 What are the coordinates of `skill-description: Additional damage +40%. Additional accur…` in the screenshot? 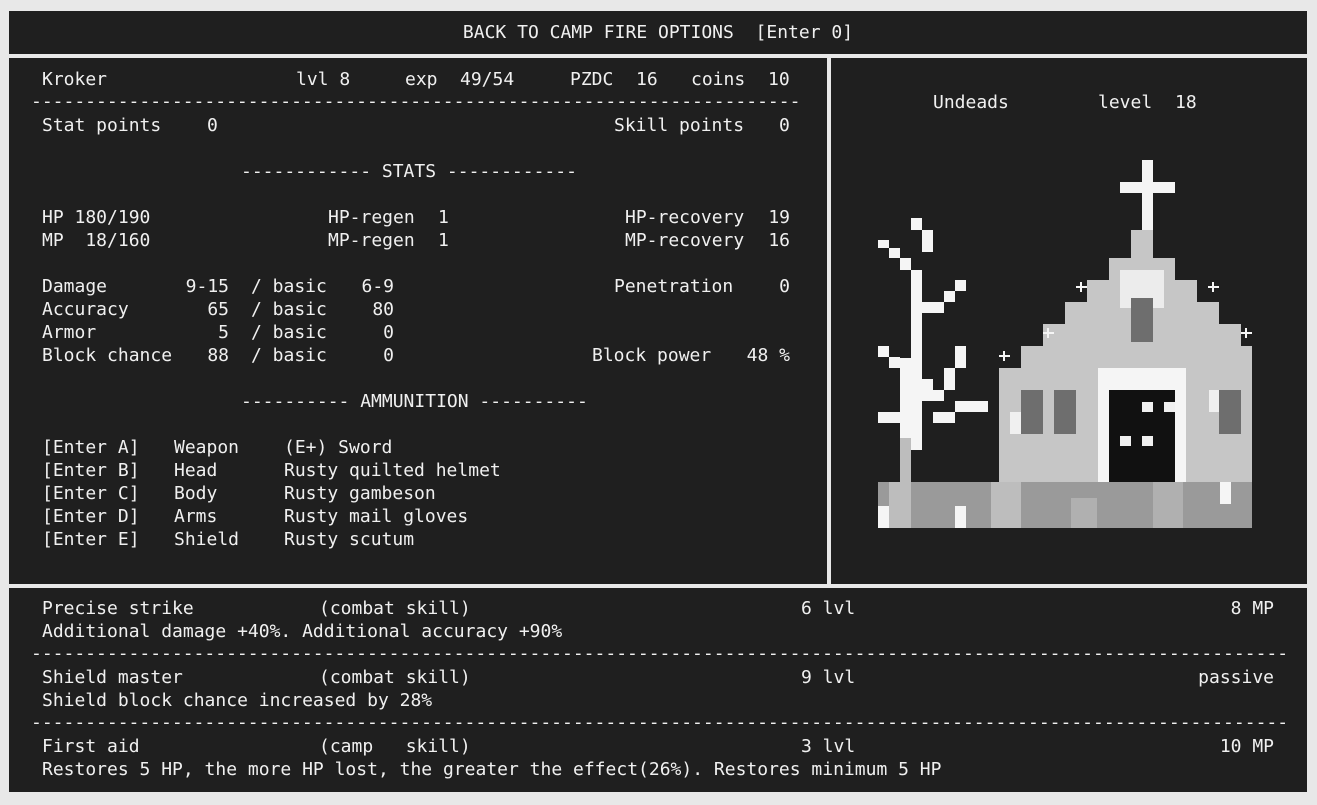 It's located at (302, 631).